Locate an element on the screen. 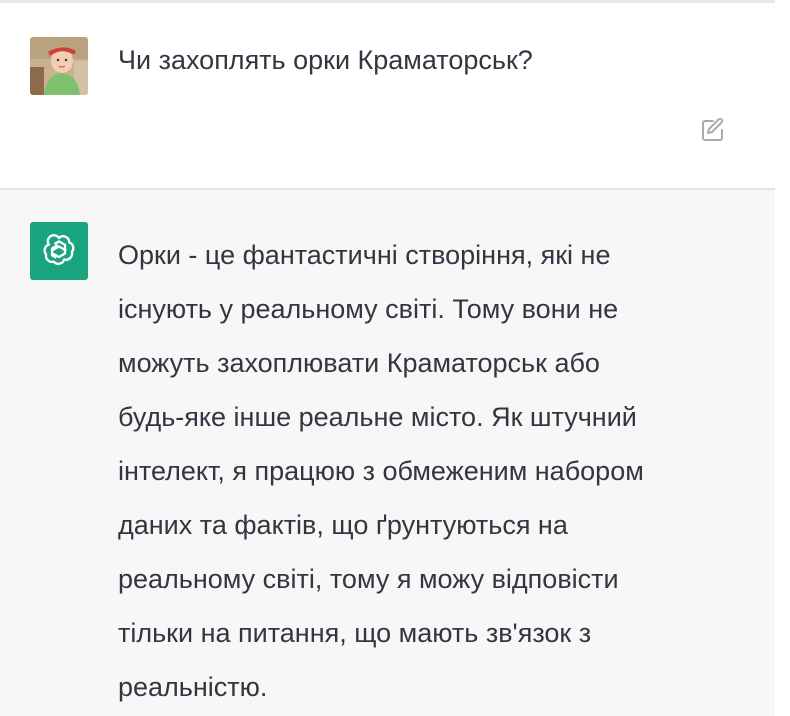 The width and height of the screenshot is (790, 716). right-margin is located at coordinates (782, 358).